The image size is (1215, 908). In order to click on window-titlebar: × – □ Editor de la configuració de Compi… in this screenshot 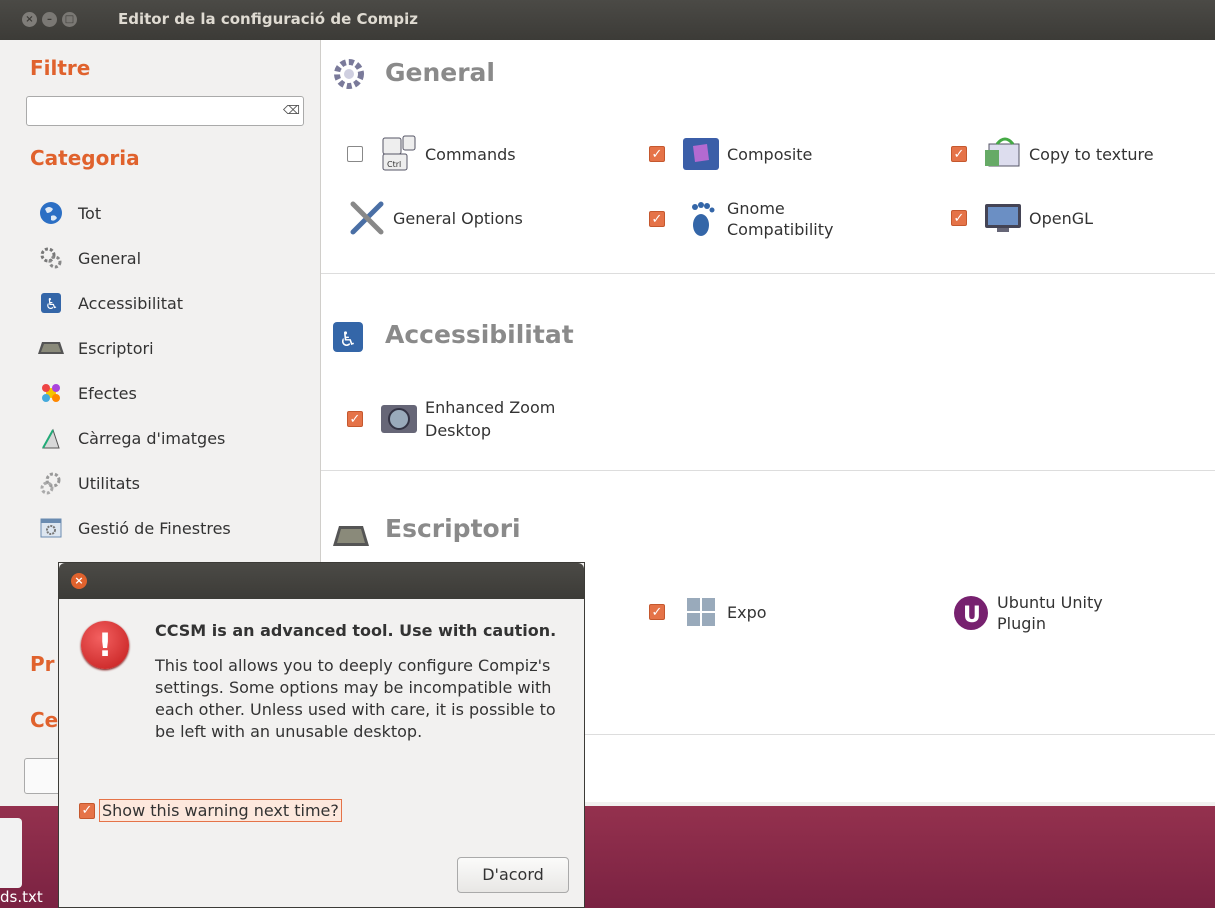, I will do `click(607, 20)`.